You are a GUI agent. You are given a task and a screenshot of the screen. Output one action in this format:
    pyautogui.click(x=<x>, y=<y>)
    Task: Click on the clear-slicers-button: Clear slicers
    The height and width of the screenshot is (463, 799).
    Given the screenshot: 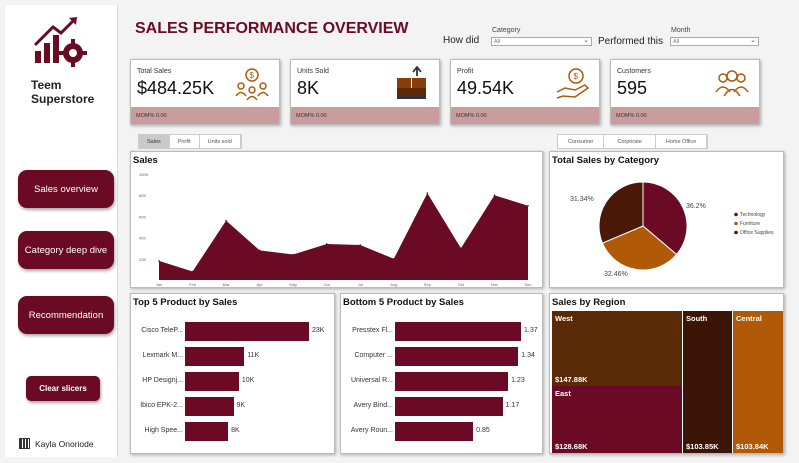 What is the action you would take?
    pyautogui.click(x=63, y=388)
    